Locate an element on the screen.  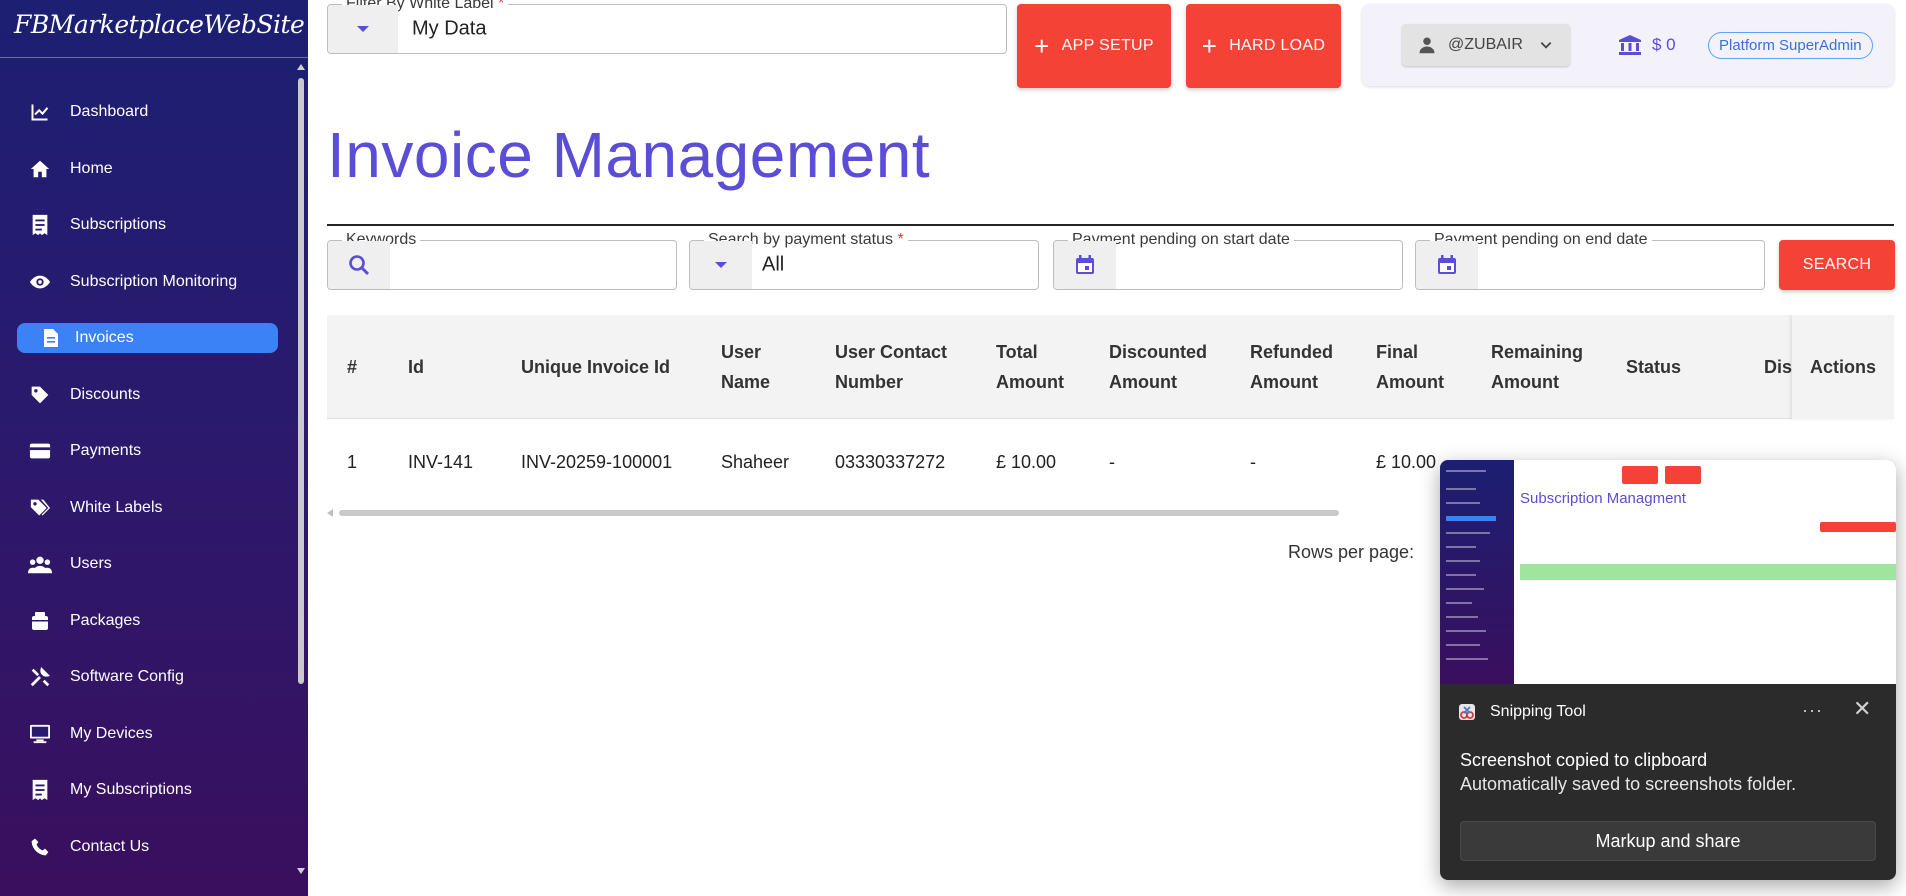
tags-icon is located at coordinates (40, 508).